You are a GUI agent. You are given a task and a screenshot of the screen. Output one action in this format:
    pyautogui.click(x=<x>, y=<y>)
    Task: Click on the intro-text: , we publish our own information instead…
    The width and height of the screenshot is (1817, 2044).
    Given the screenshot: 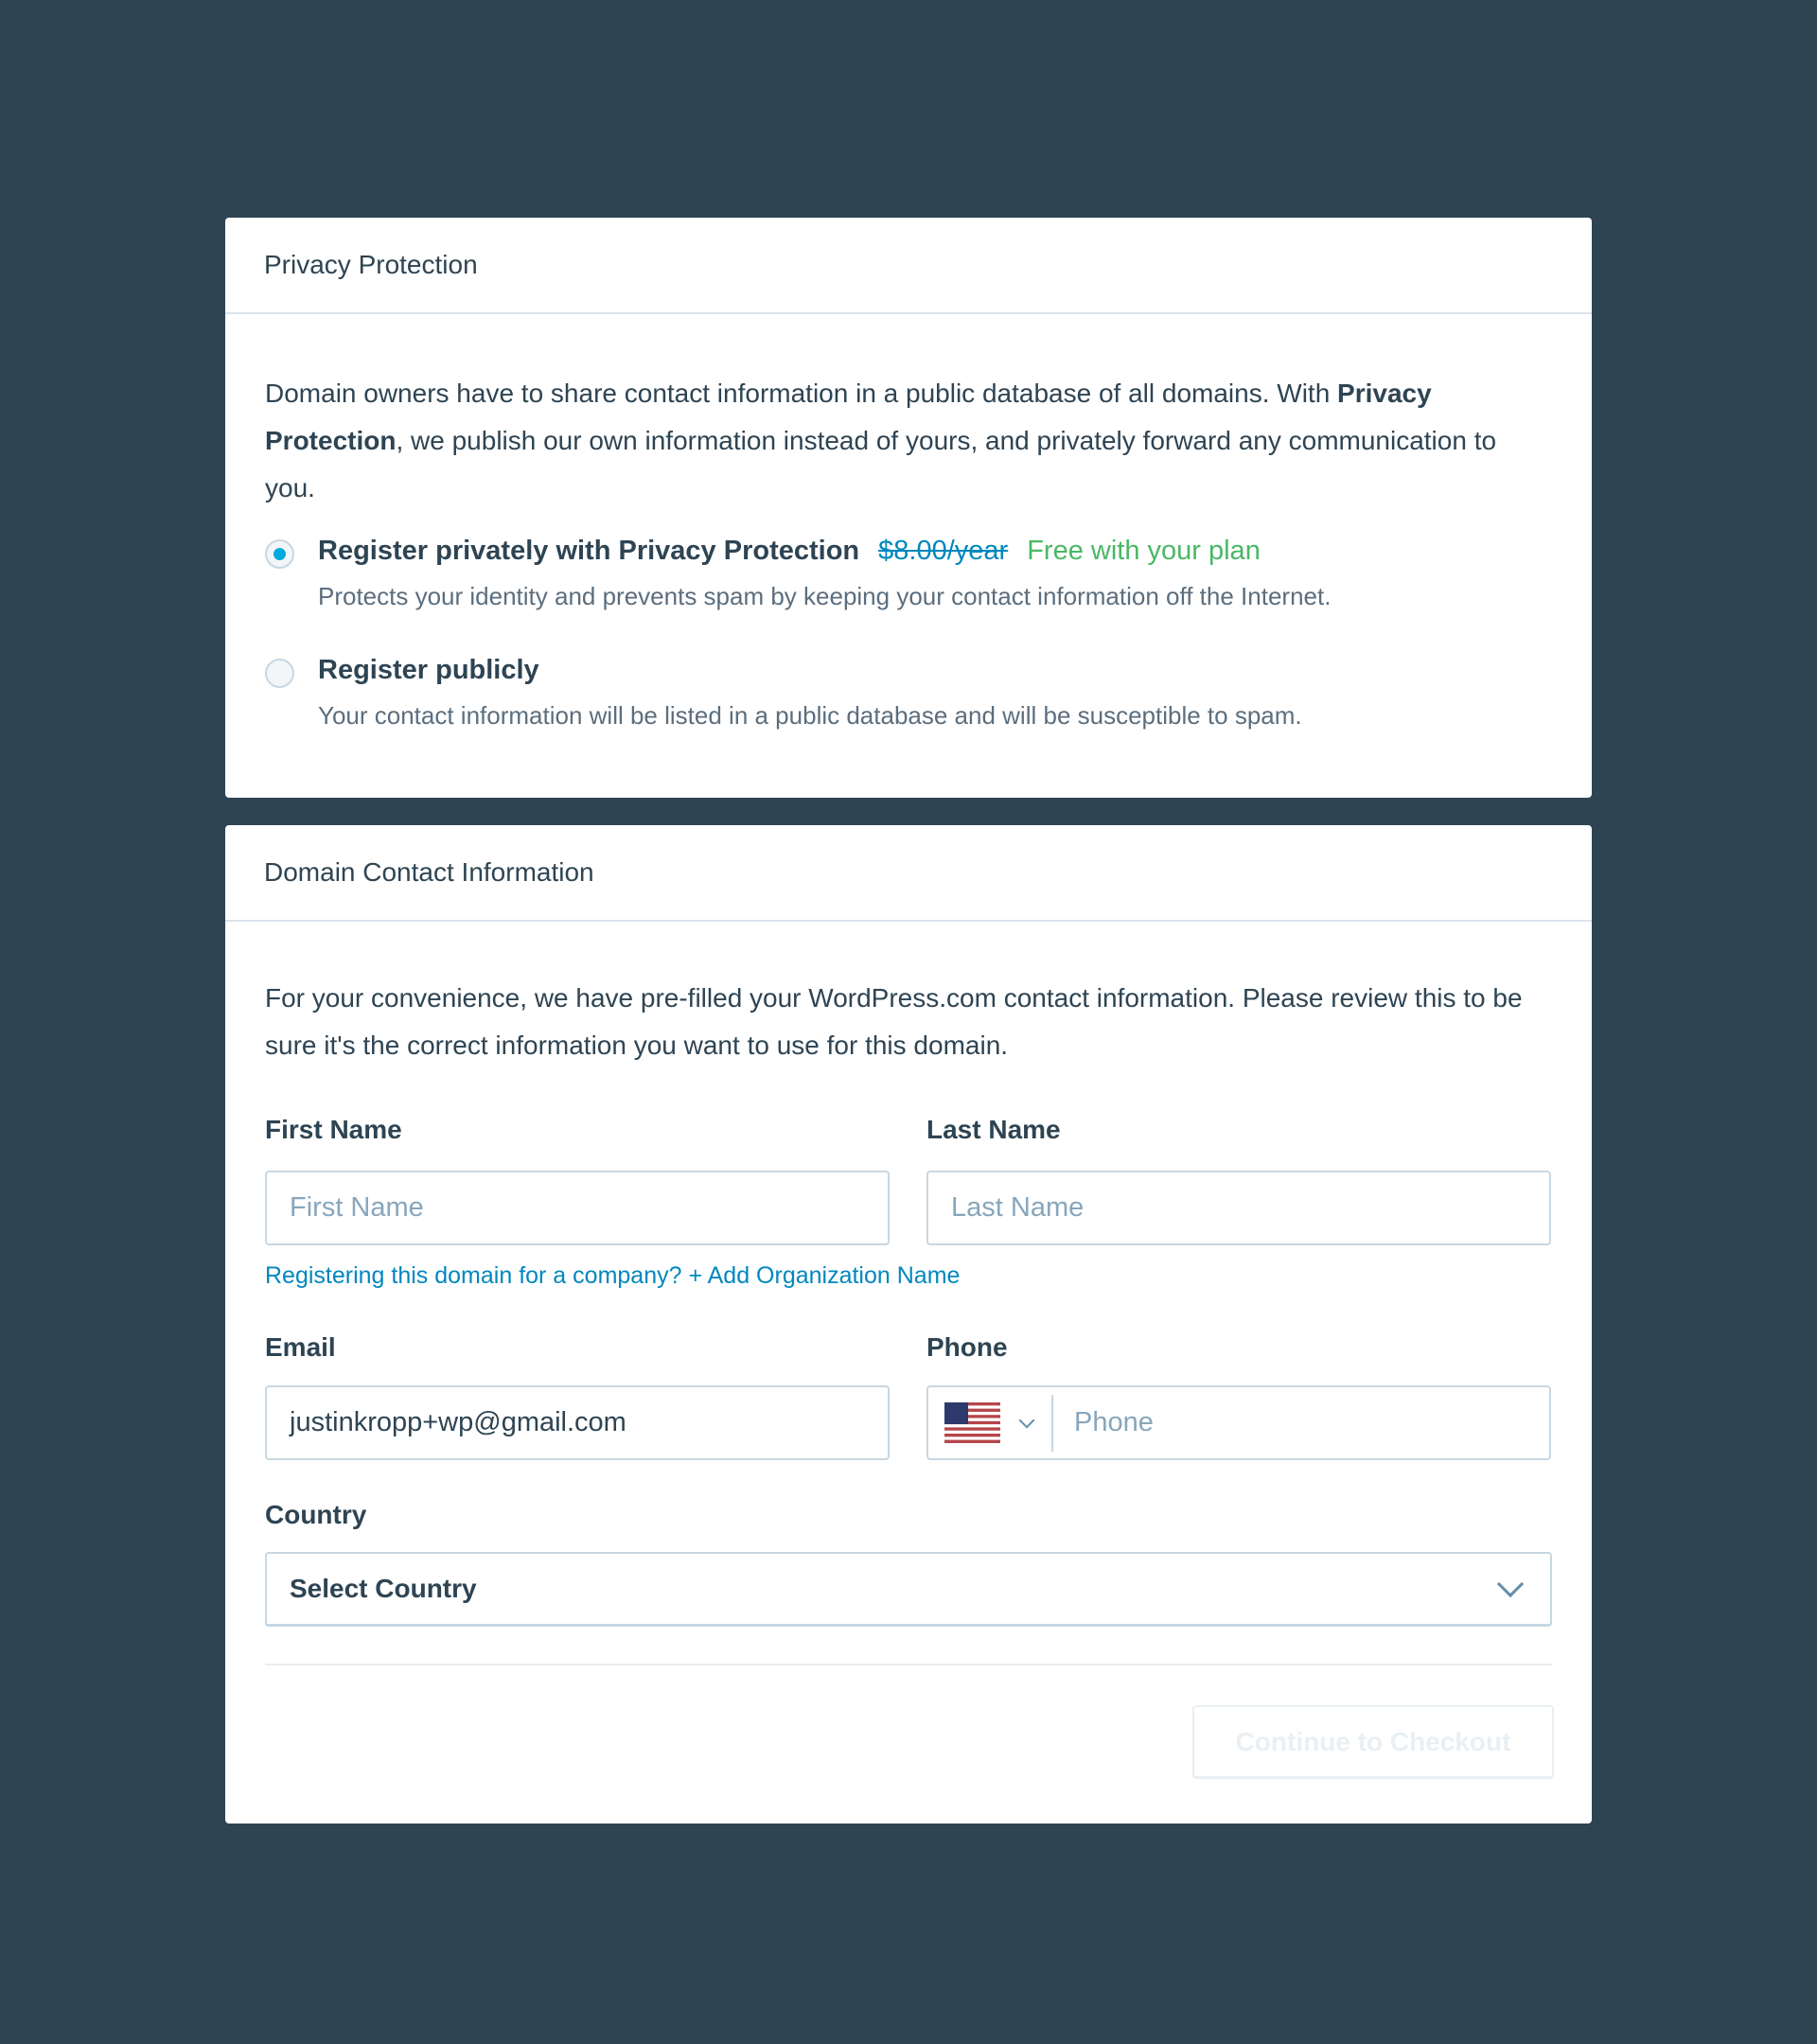 What is the action you would take?
    pyautogui.click(x=881, y=464)
    